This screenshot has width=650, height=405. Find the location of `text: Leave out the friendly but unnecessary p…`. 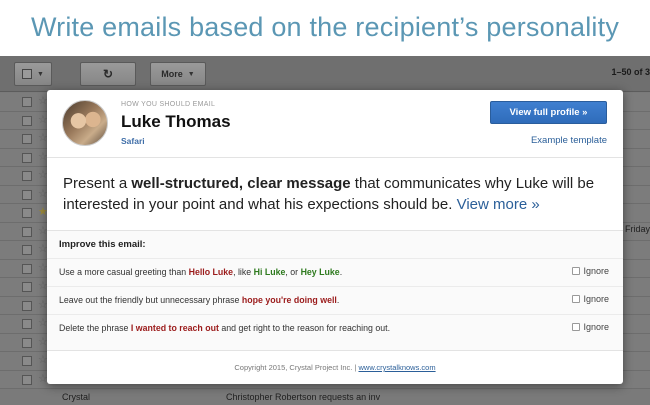

text: Leave out the friendly but unnecessary p… is located at coordinates (150, 300).